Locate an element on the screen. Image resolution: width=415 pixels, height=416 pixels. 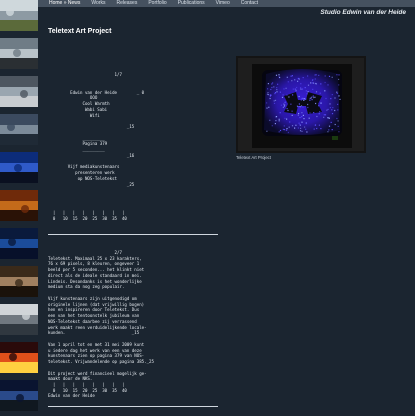
nav-item-publications: Publications is located at coordinates (191, 4).